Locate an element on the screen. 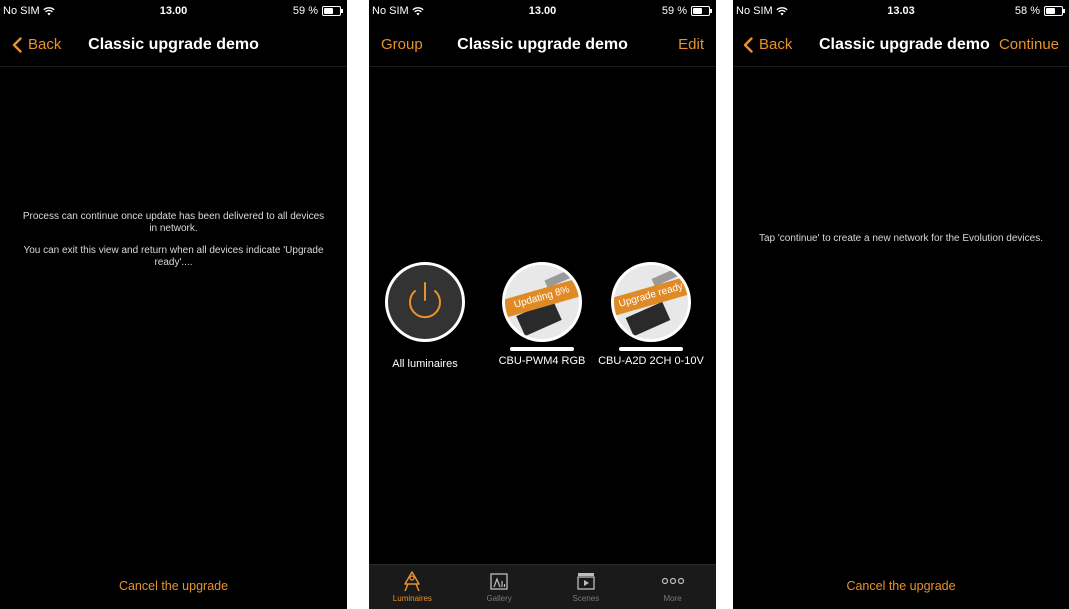 This screenshot has height=609, width=1069. navigation-bar: Back Classic upgrade demo is located at coordinates (173, 44).